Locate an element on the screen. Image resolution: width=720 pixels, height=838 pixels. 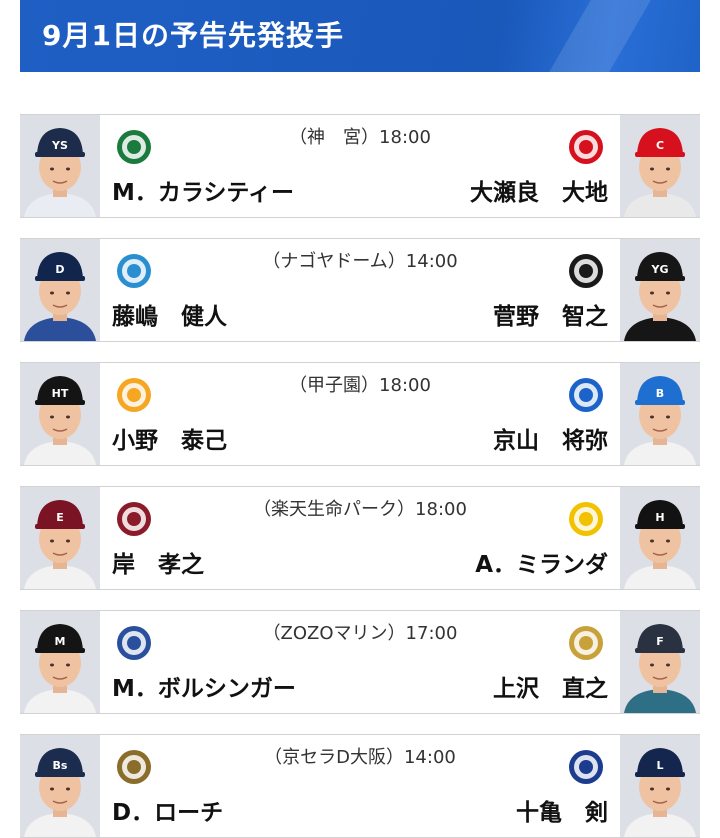
home-pitcher-portrait: YS is located at coordinates (60, 166).